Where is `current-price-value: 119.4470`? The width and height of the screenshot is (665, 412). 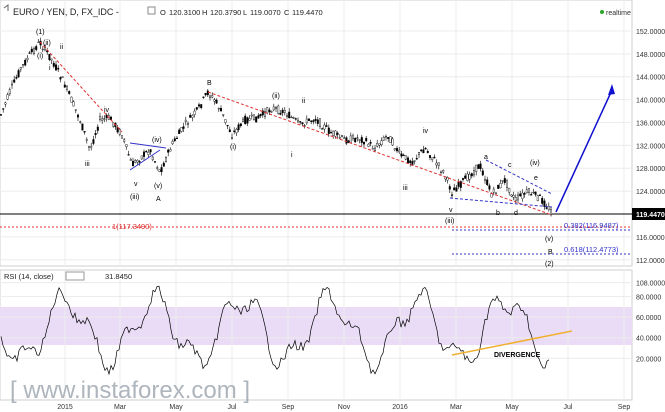 current-price-value: 119.4470 is located at coordinates (650, 215).